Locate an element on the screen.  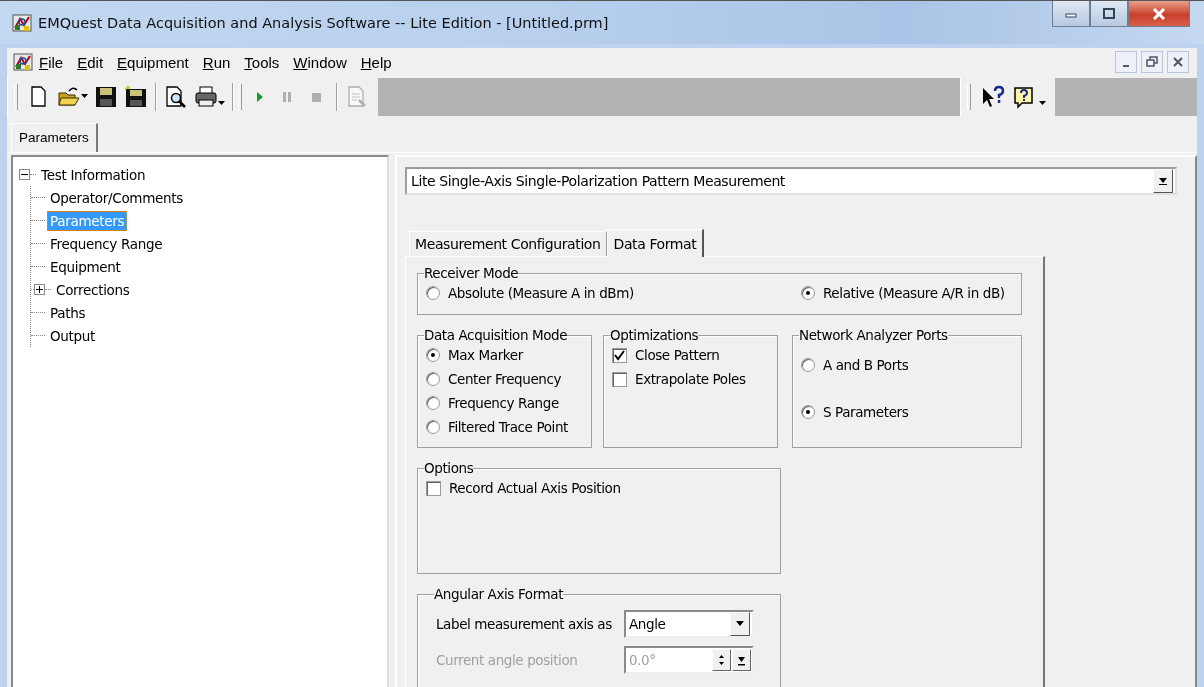
tree-item: Frequency Range is located at coordinates (106, 243).